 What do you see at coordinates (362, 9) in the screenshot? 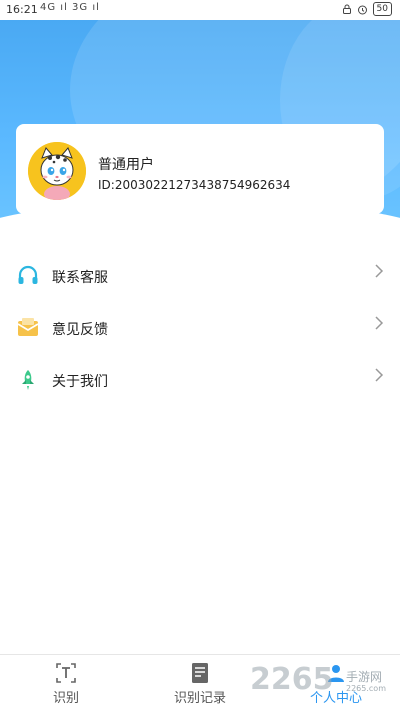
I see `alarm-icon` at bounding box center [362, 9].